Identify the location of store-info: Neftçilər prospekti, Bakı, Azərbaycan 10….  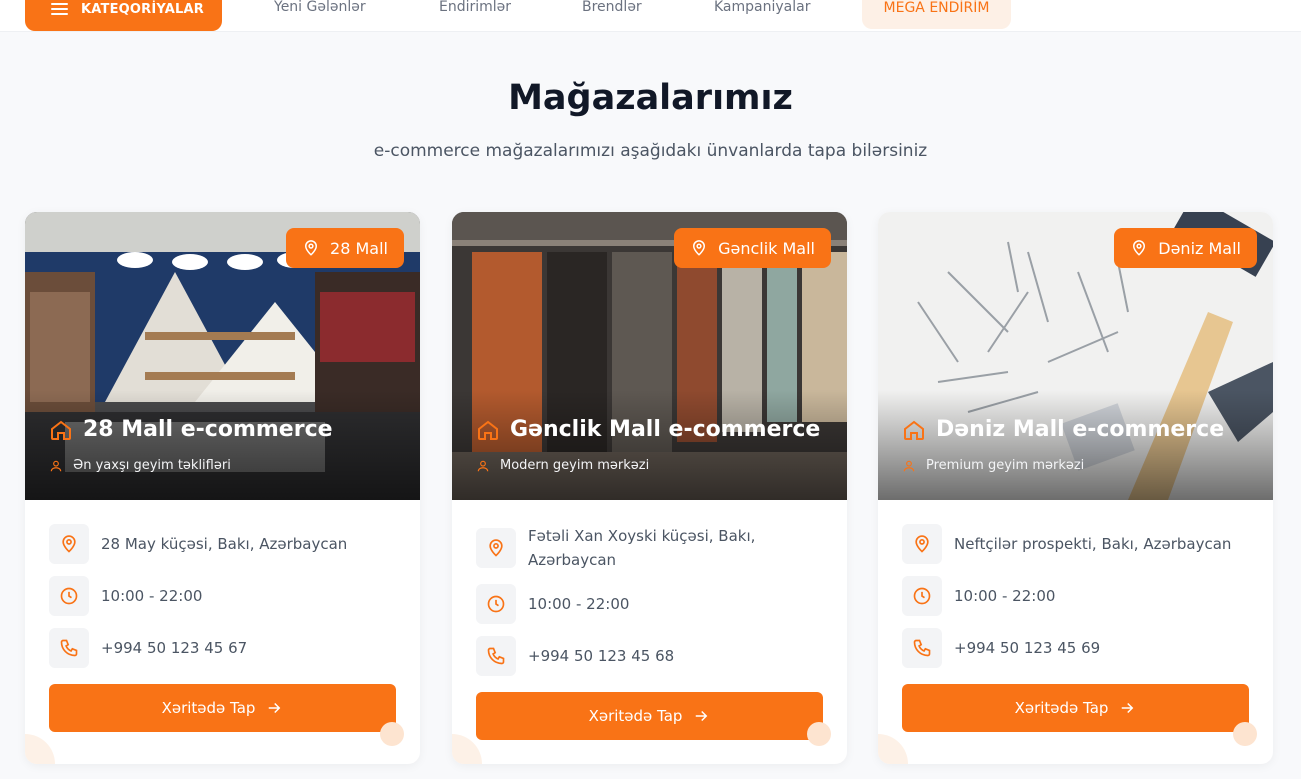
(1075, 602).